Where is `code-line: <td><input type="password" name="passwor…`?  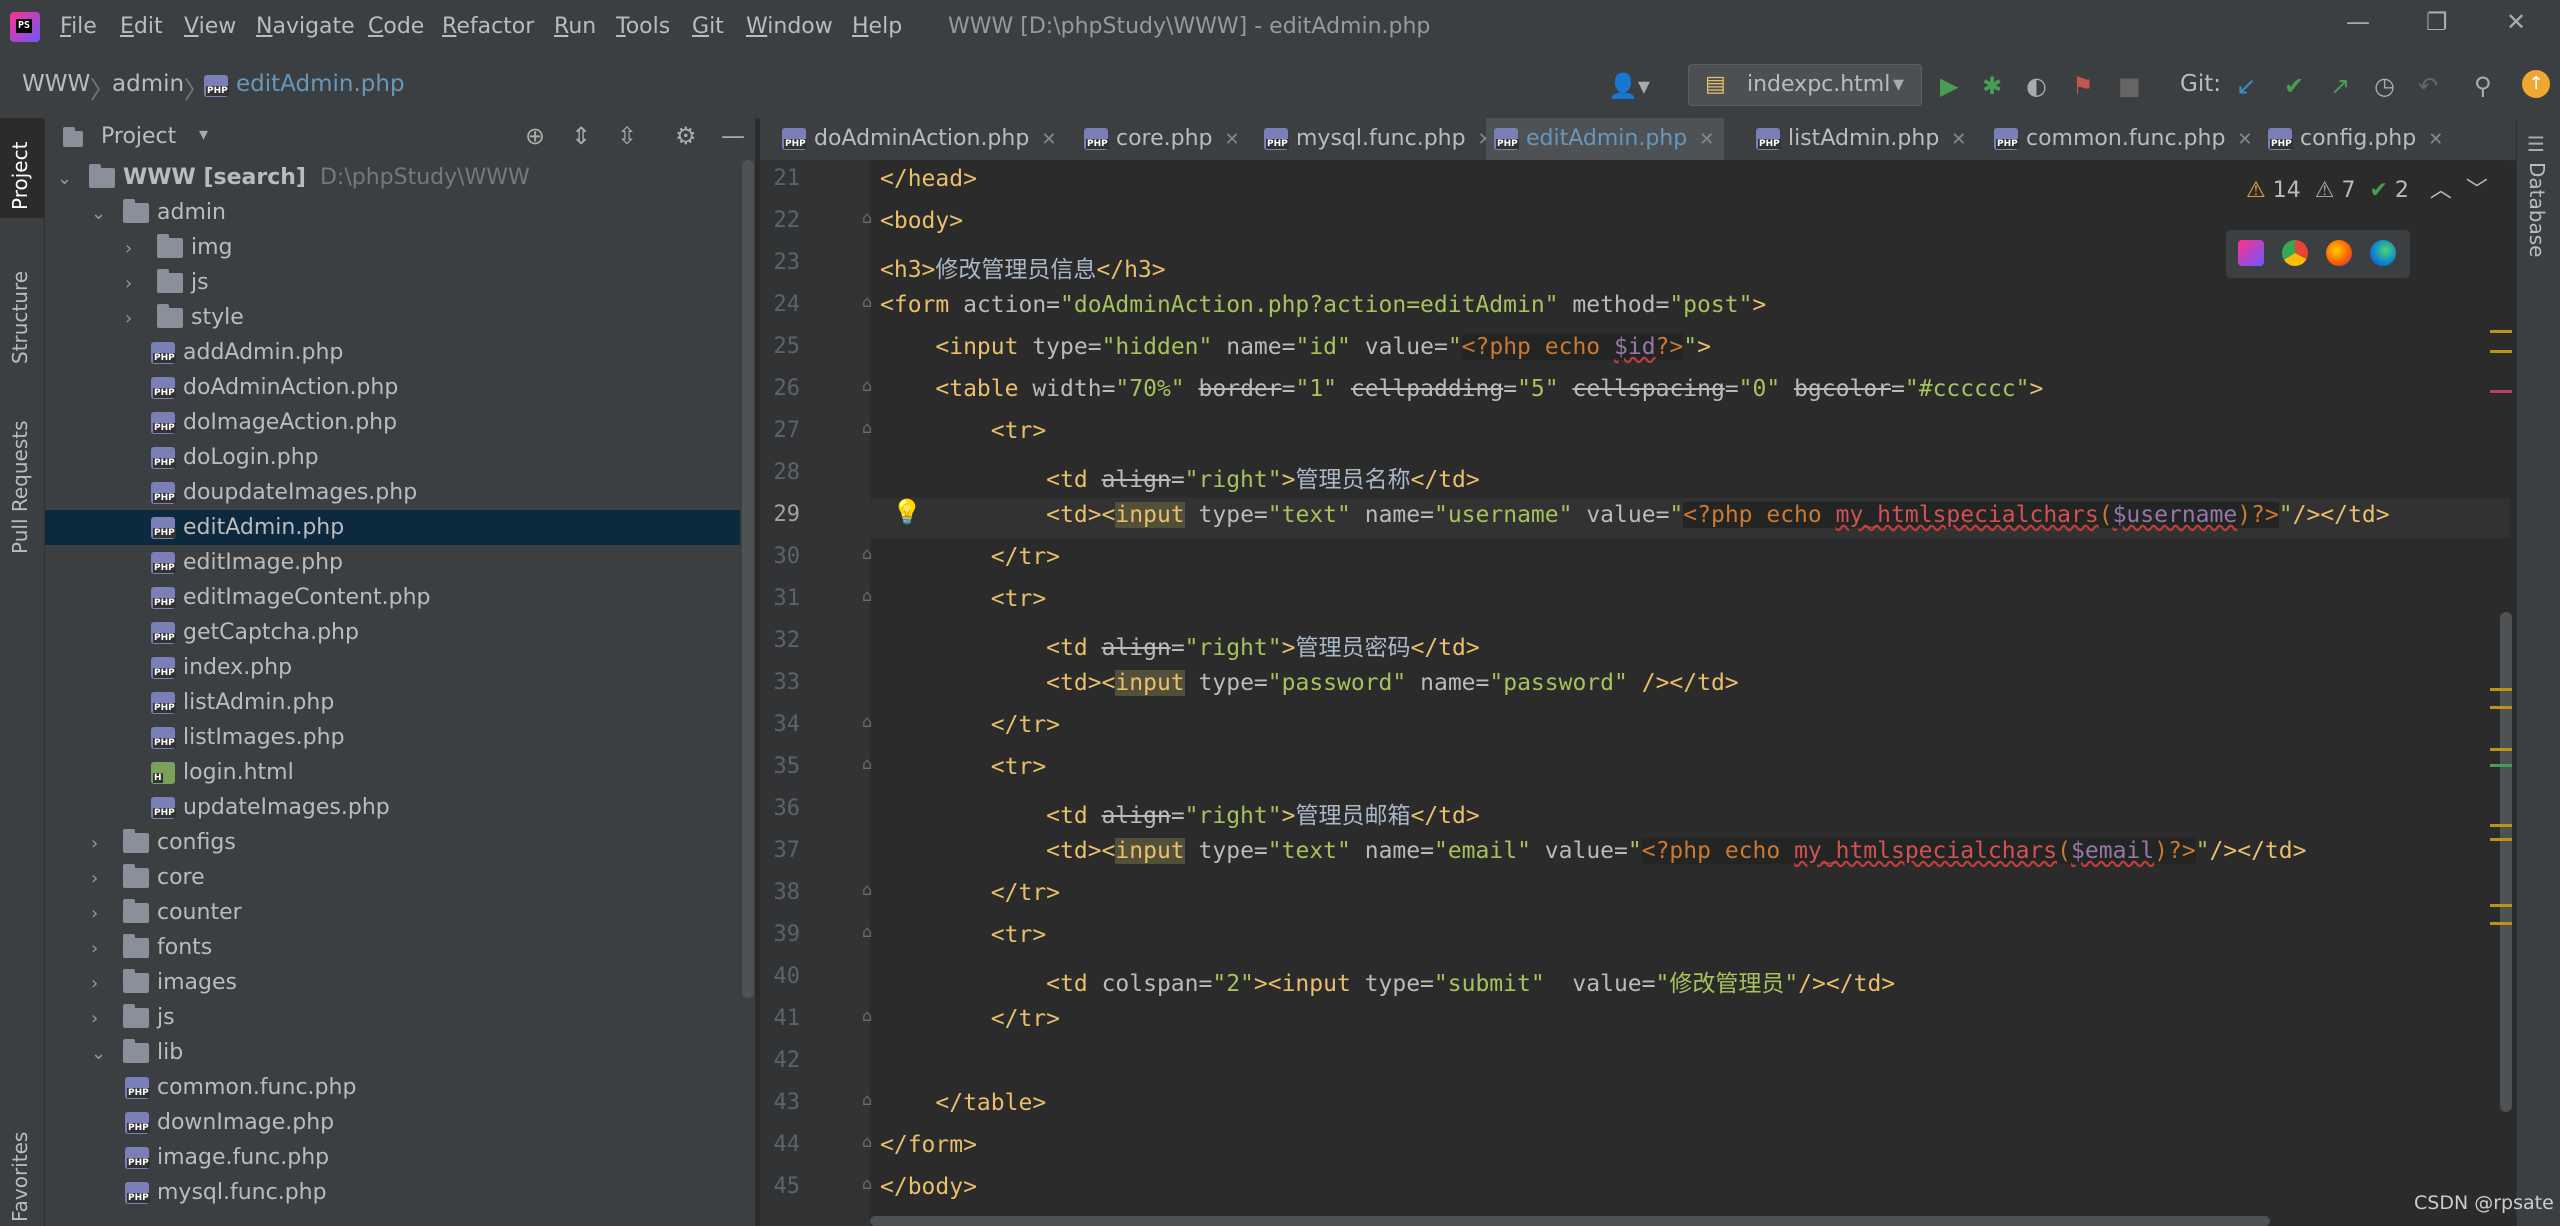
code-line: <td><input type="password" name="passwor… is located at coordinates (1309, 683).